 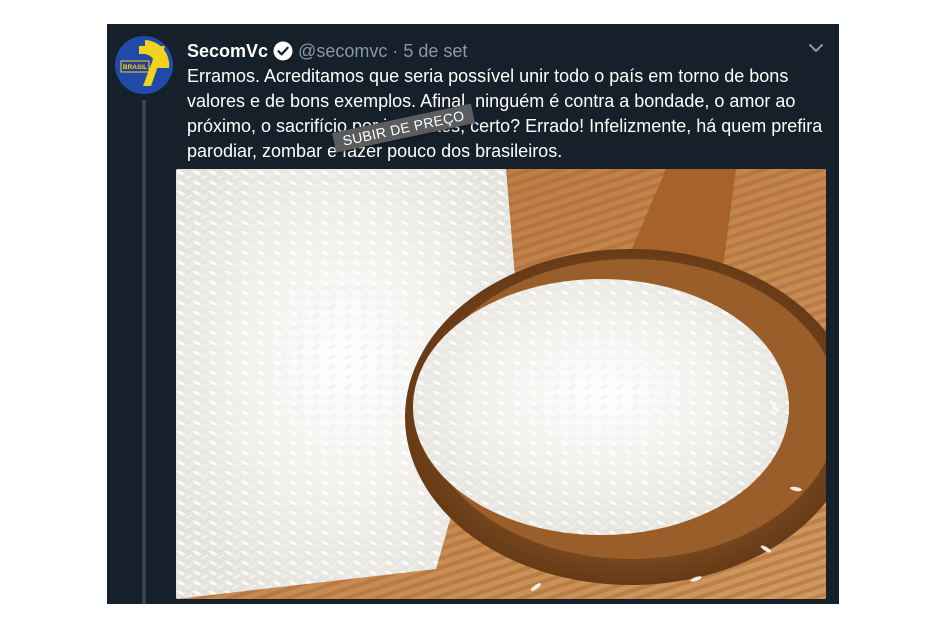 I want to click on avatar-text: BRASIL, so click(x=135, y=67).